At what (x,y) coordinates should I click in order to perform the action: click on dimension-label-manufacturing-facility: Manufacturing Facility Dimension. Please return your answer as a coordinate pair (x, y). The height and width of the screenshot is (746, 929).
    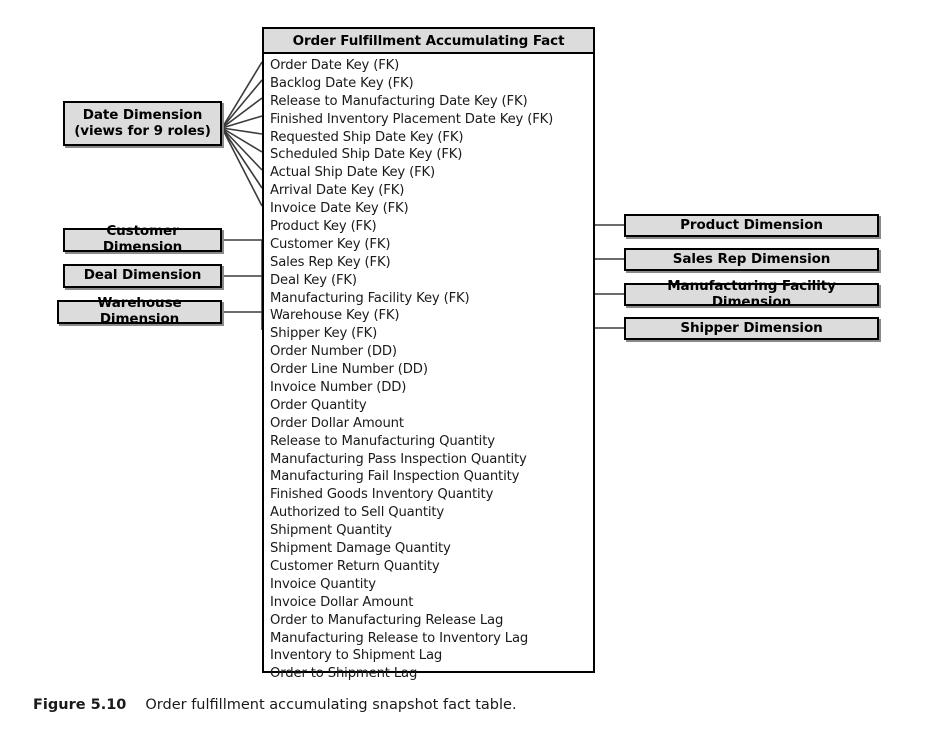
    Looking at the image, I should click on (751, 293).